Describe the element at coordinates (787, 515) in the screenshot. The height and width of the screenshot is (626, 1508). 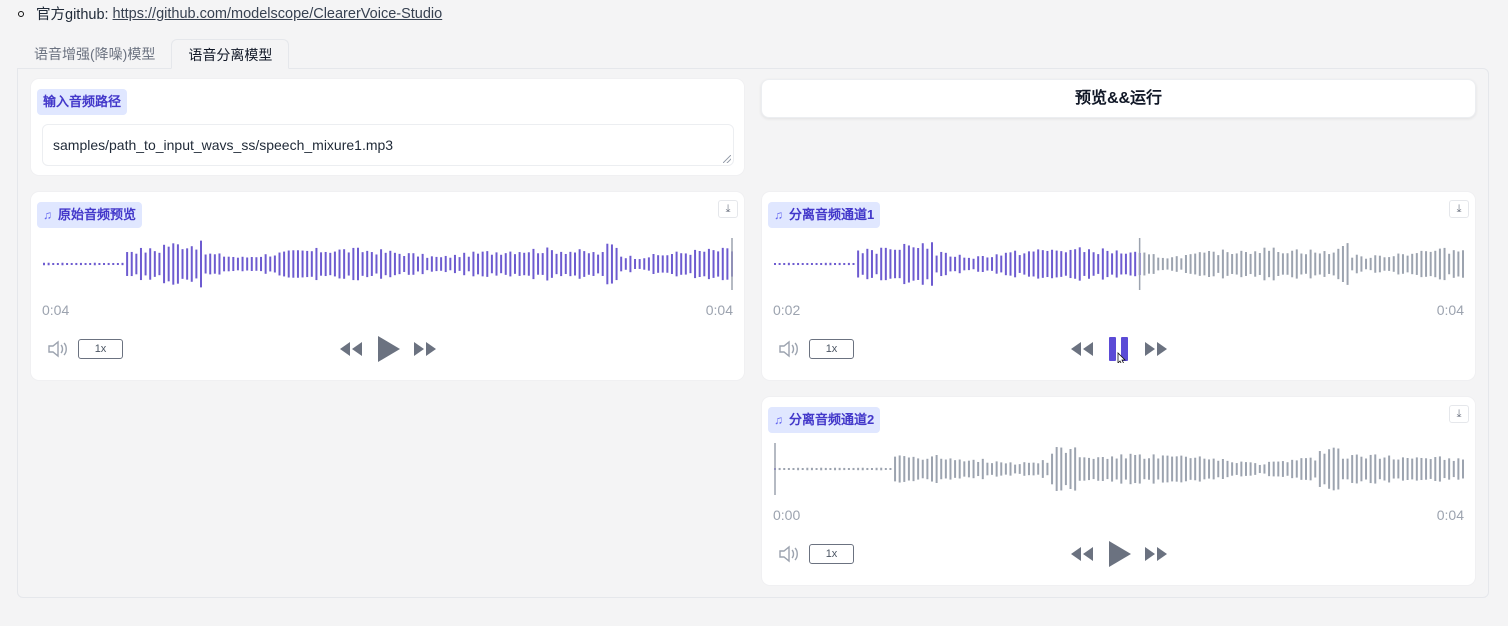
I see `time-current: 0:00` at that location.